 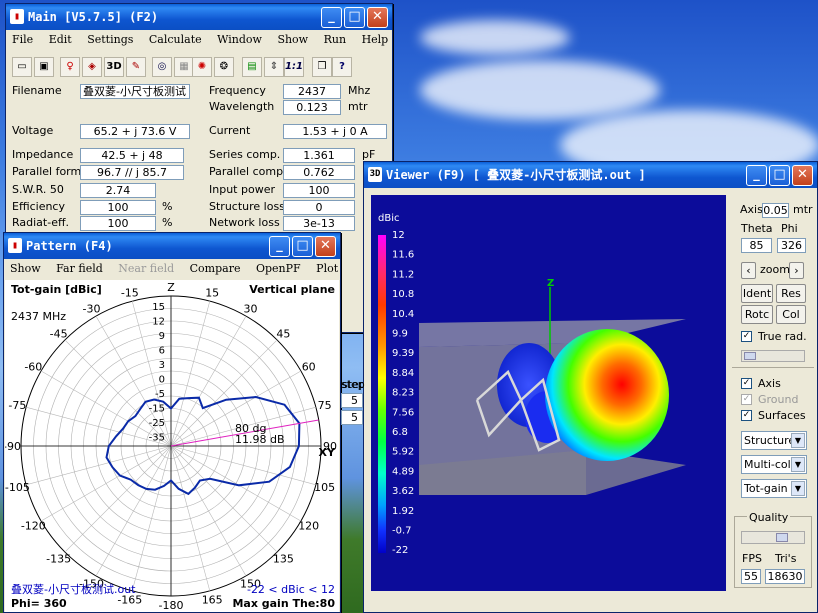 I want to click on color-mode-dropdown-value: Multi-colo, so click(x=771, y=464).